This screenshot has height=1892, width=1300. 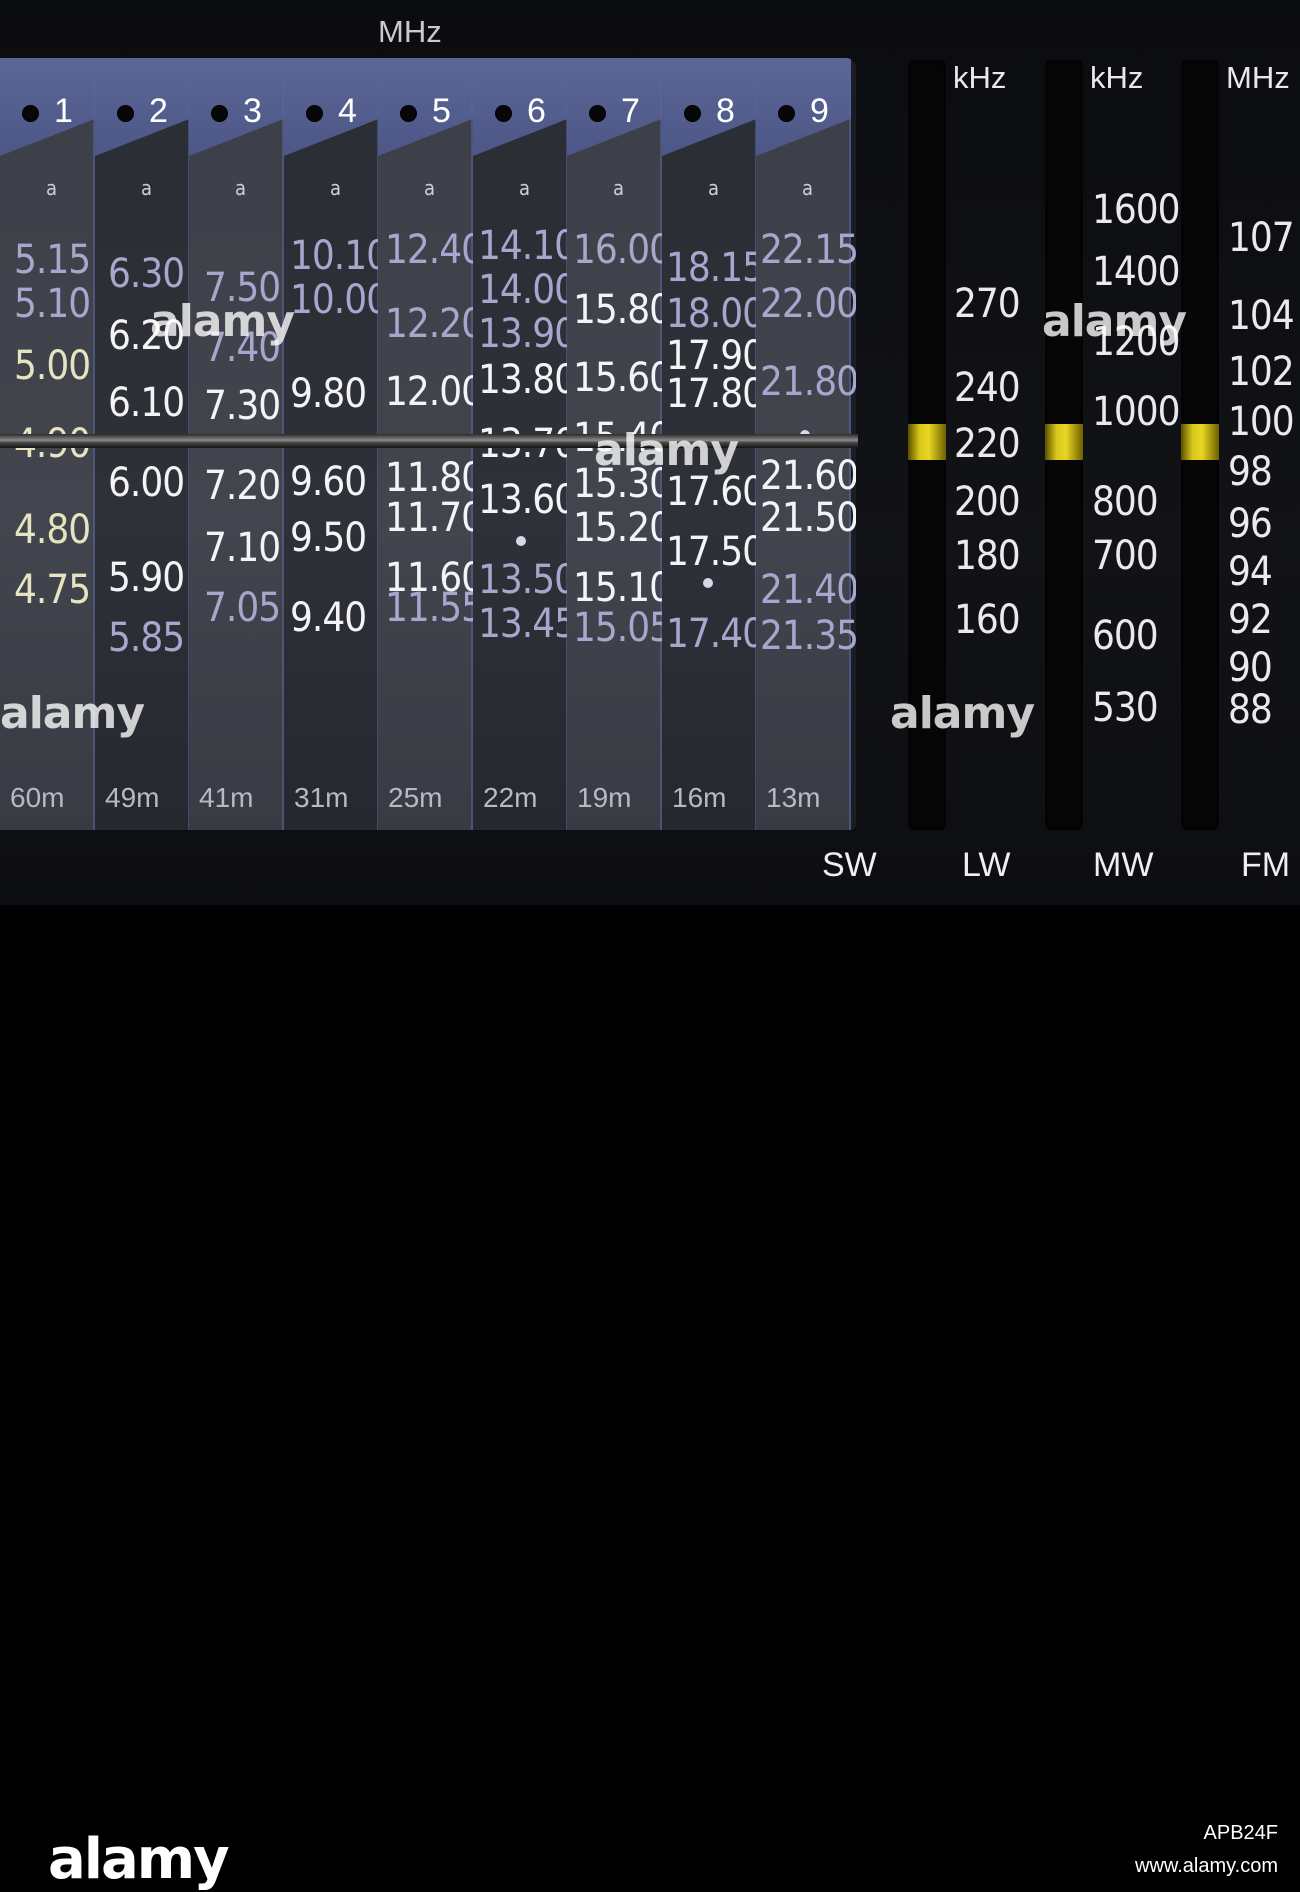 I want to click on sw-frequency-mark: 6.10, so click(x=146, y=403).